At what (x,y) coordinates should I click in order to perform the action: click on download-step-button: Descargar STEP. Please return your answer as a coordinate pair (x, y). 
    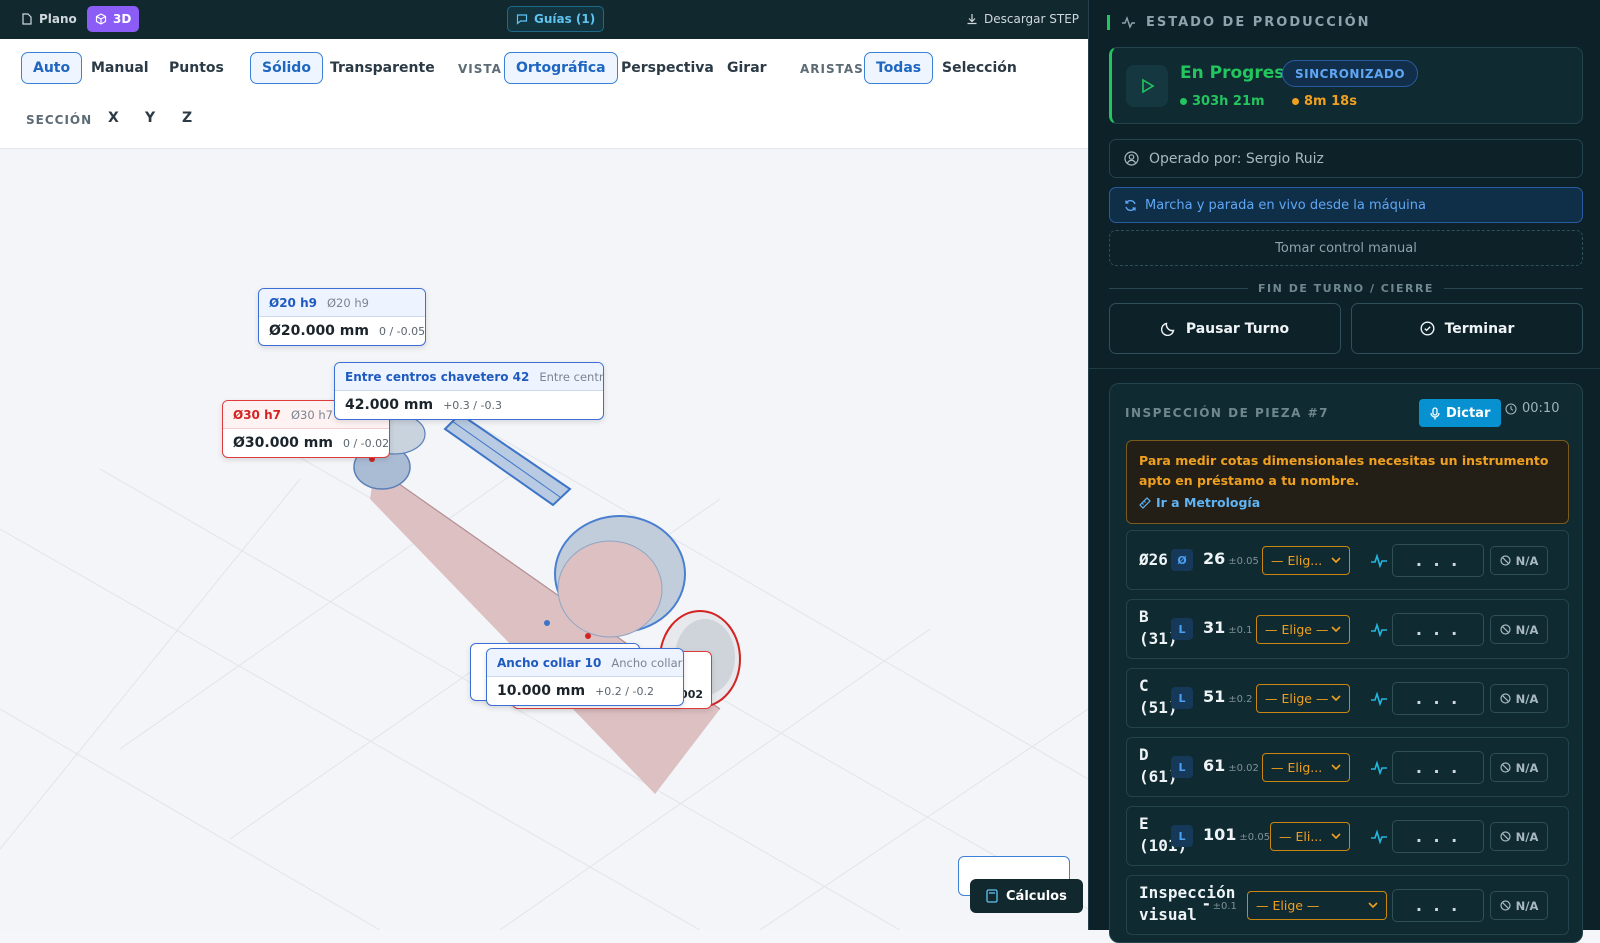
    Looking at the image, I should click on (1022, 19).